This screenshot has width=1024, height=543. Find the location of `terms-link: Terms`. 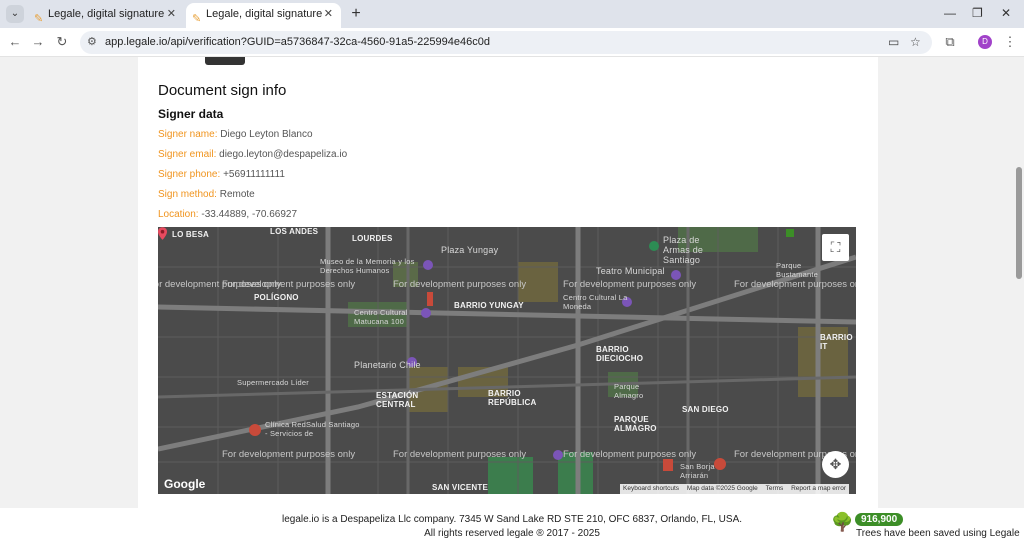

terms-link: Terms is located at coordinates (775, 488).